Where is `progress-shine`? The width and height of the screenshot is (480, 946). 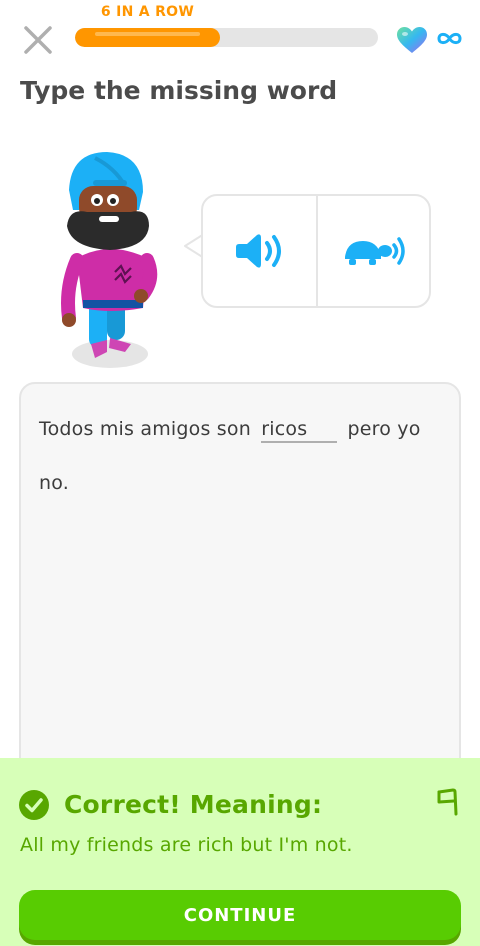 progress-shine is located at coordinates (148, 34).